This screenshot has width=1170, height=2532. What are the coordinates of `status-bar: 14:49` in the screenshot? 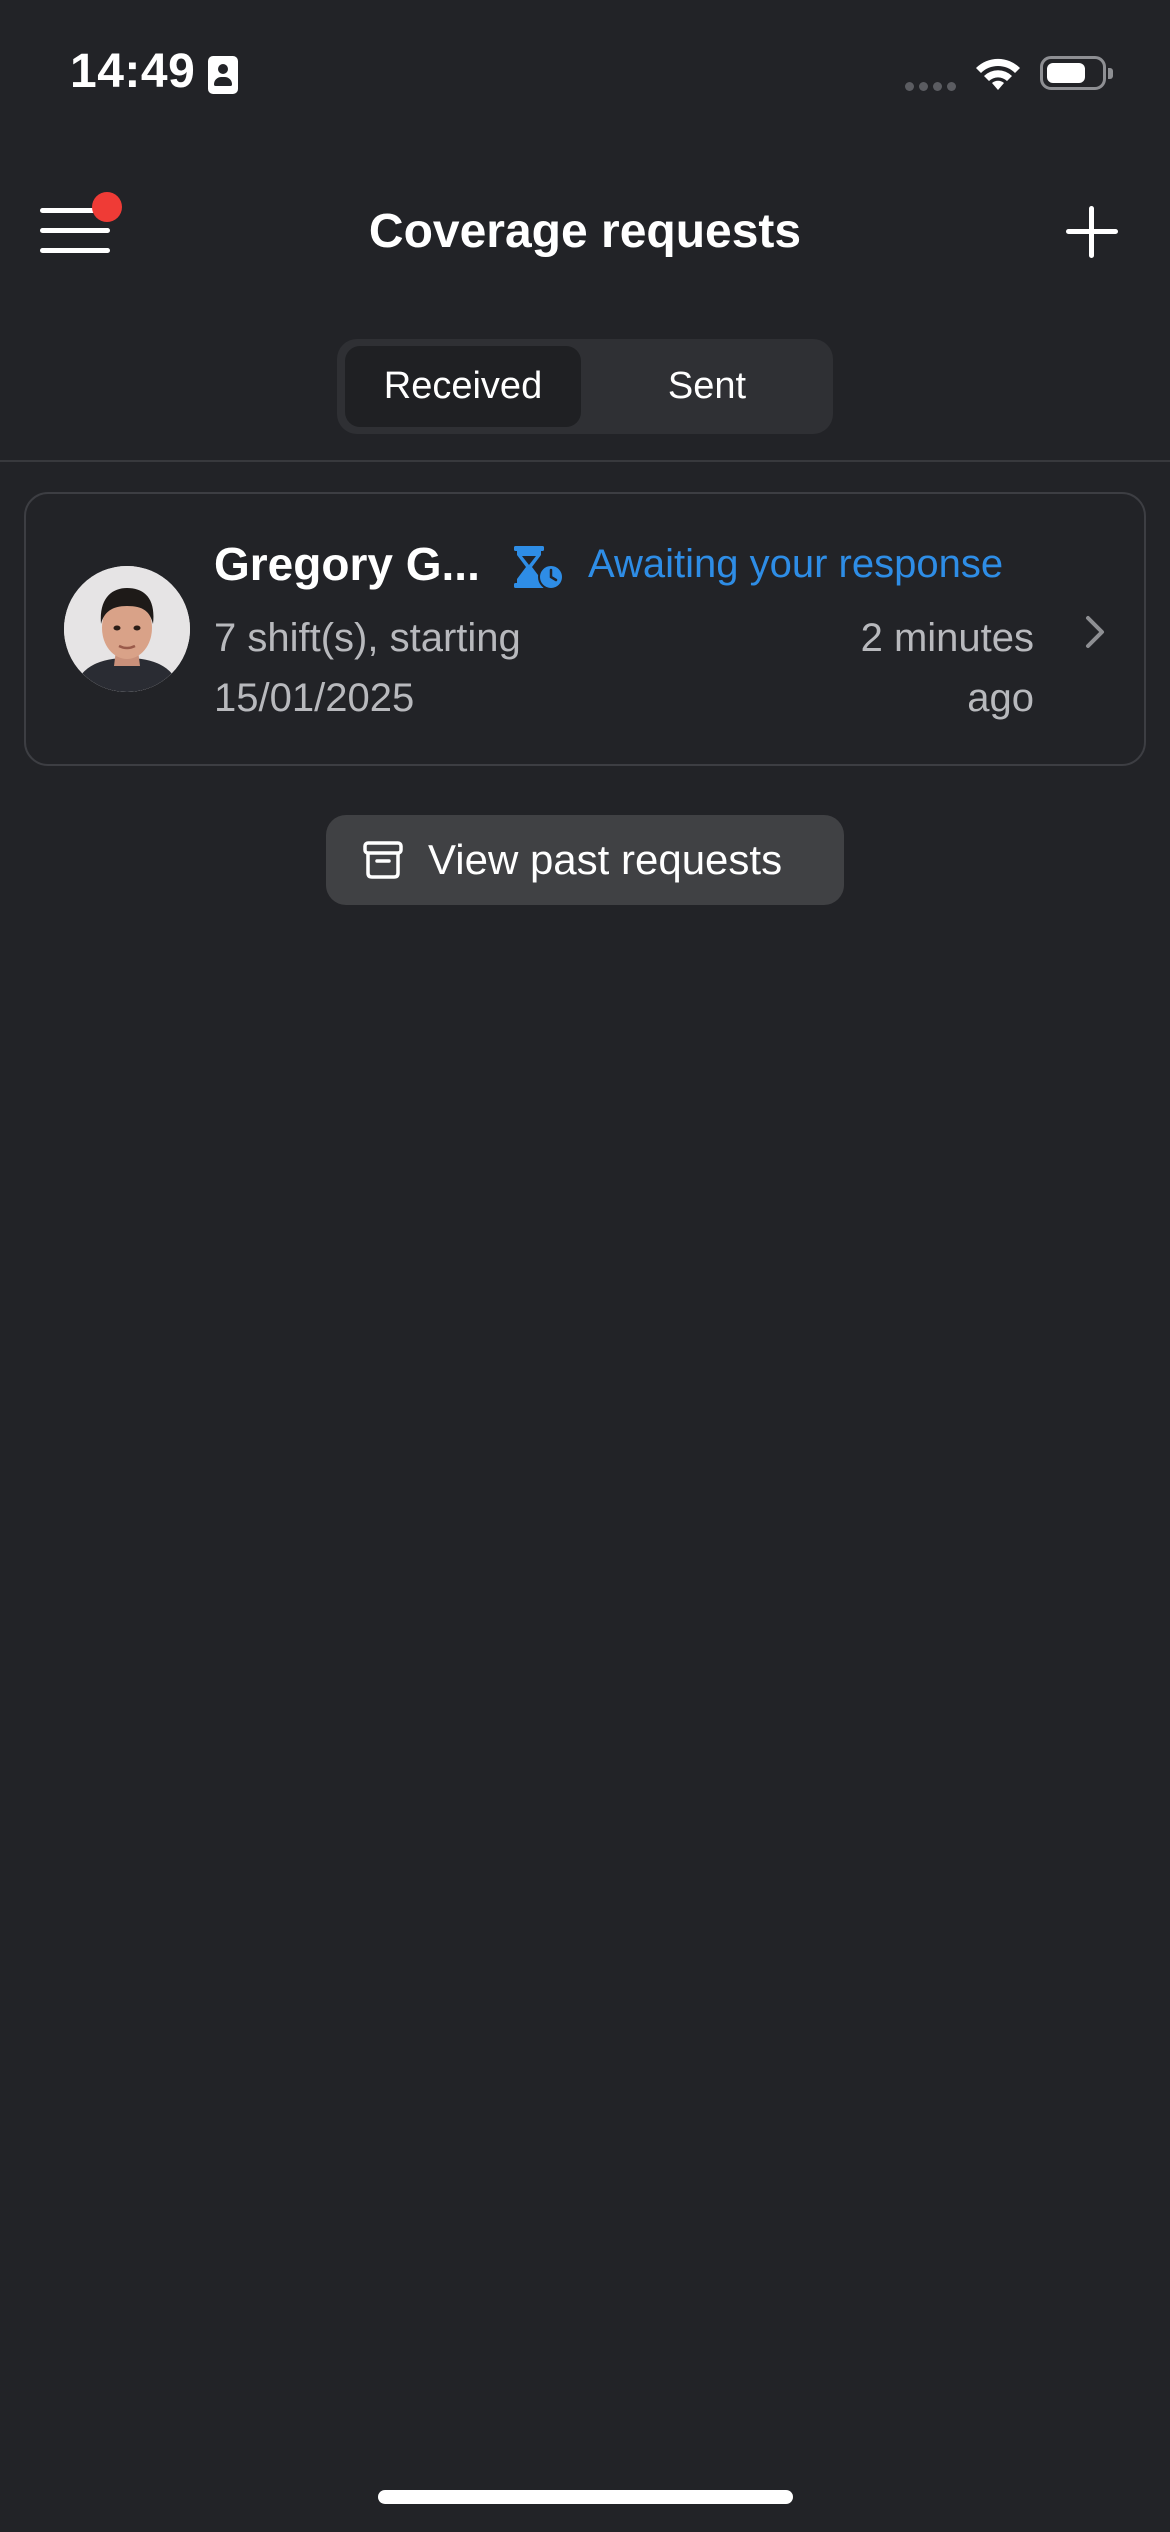 It's located at (585, 75).